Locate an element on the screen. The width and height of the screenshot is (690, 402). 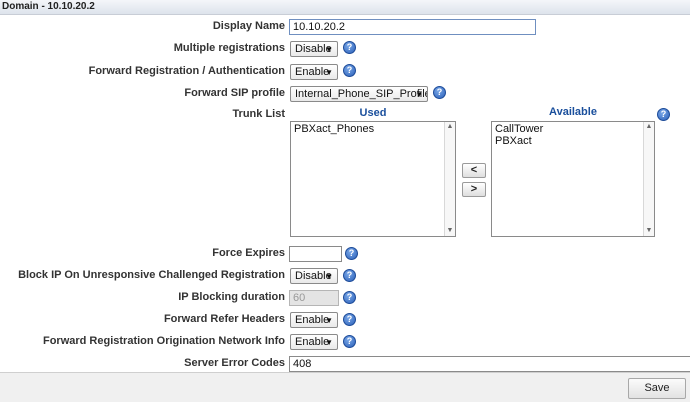
trunk-list-label: Trunk List is located at coordinates (258, 114).